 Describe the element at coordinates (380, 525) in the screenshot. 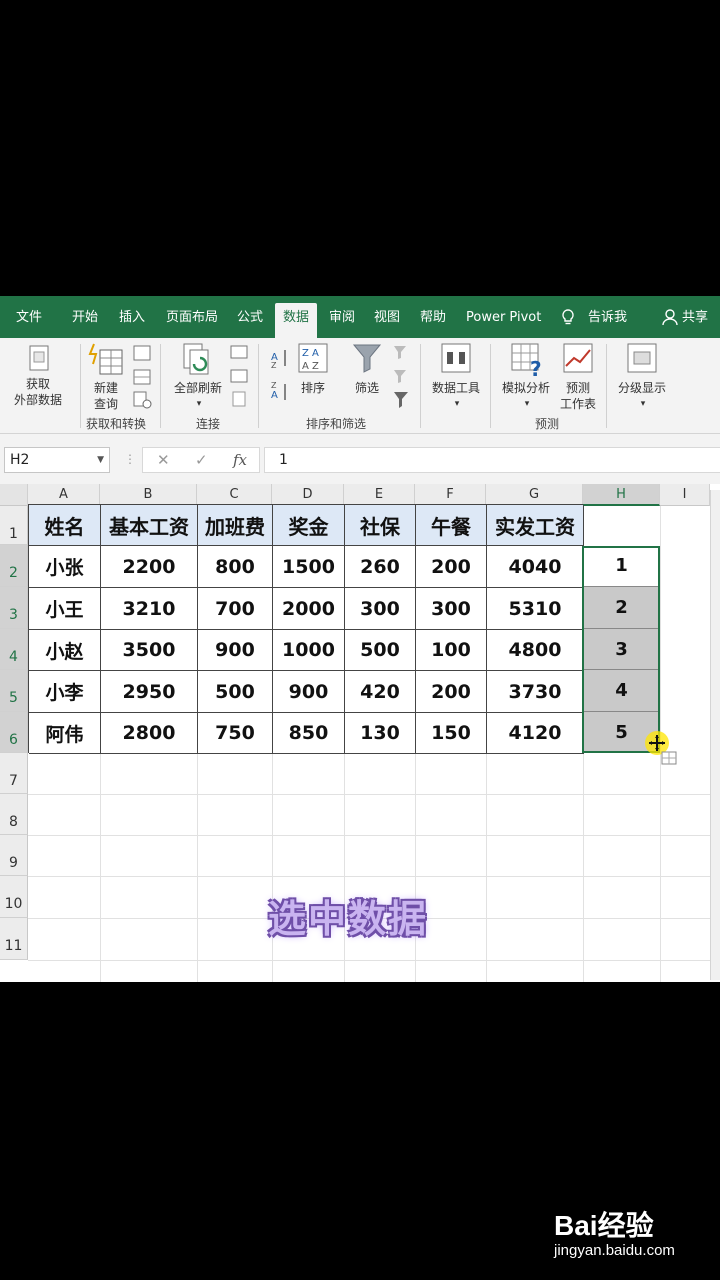

I see `table-header-cell: 社保` at that location.